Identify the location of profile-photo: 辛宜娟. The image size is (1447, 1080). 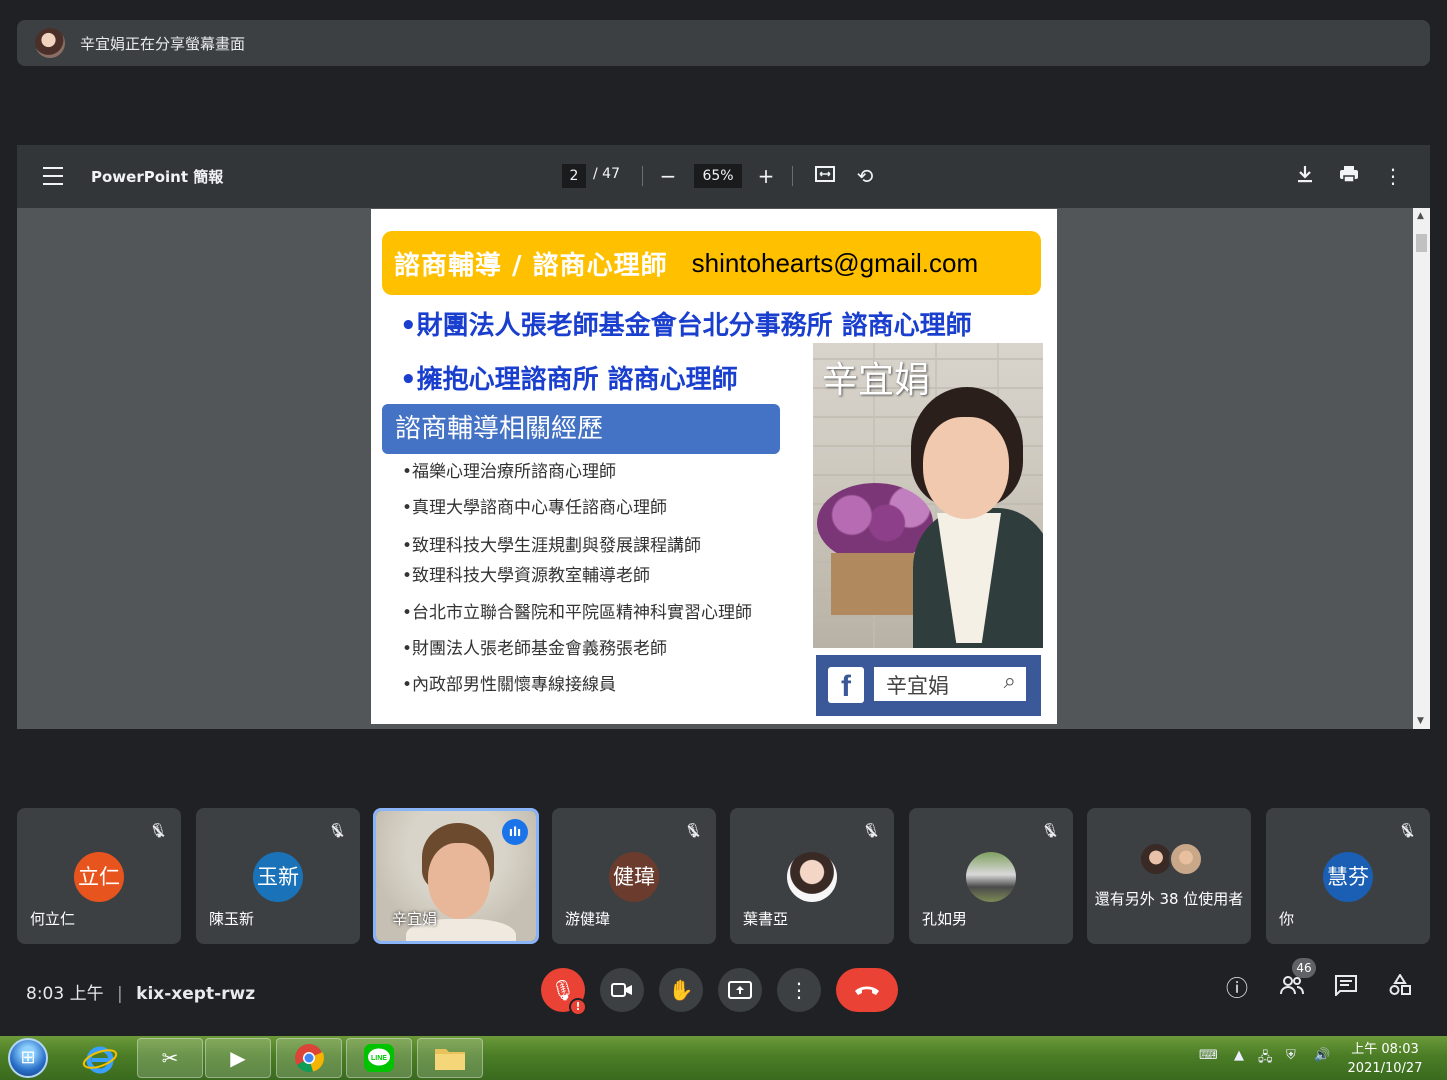
(928, 495).